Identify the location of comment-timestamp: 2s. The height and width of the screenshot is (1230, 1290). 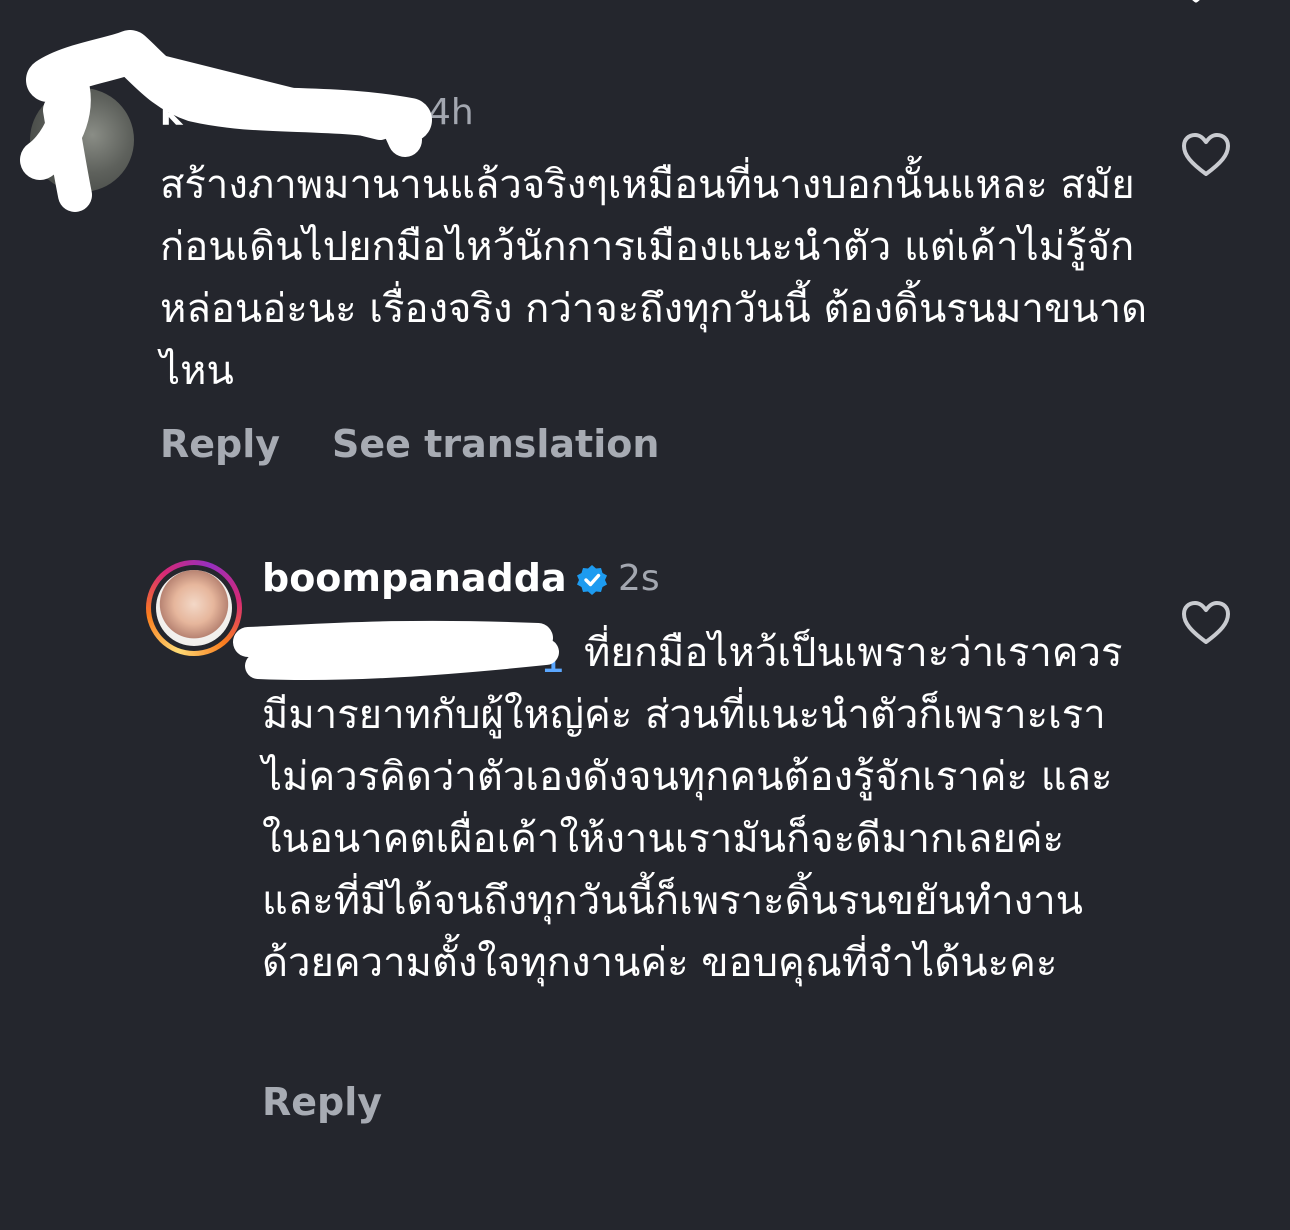
(639, 578).